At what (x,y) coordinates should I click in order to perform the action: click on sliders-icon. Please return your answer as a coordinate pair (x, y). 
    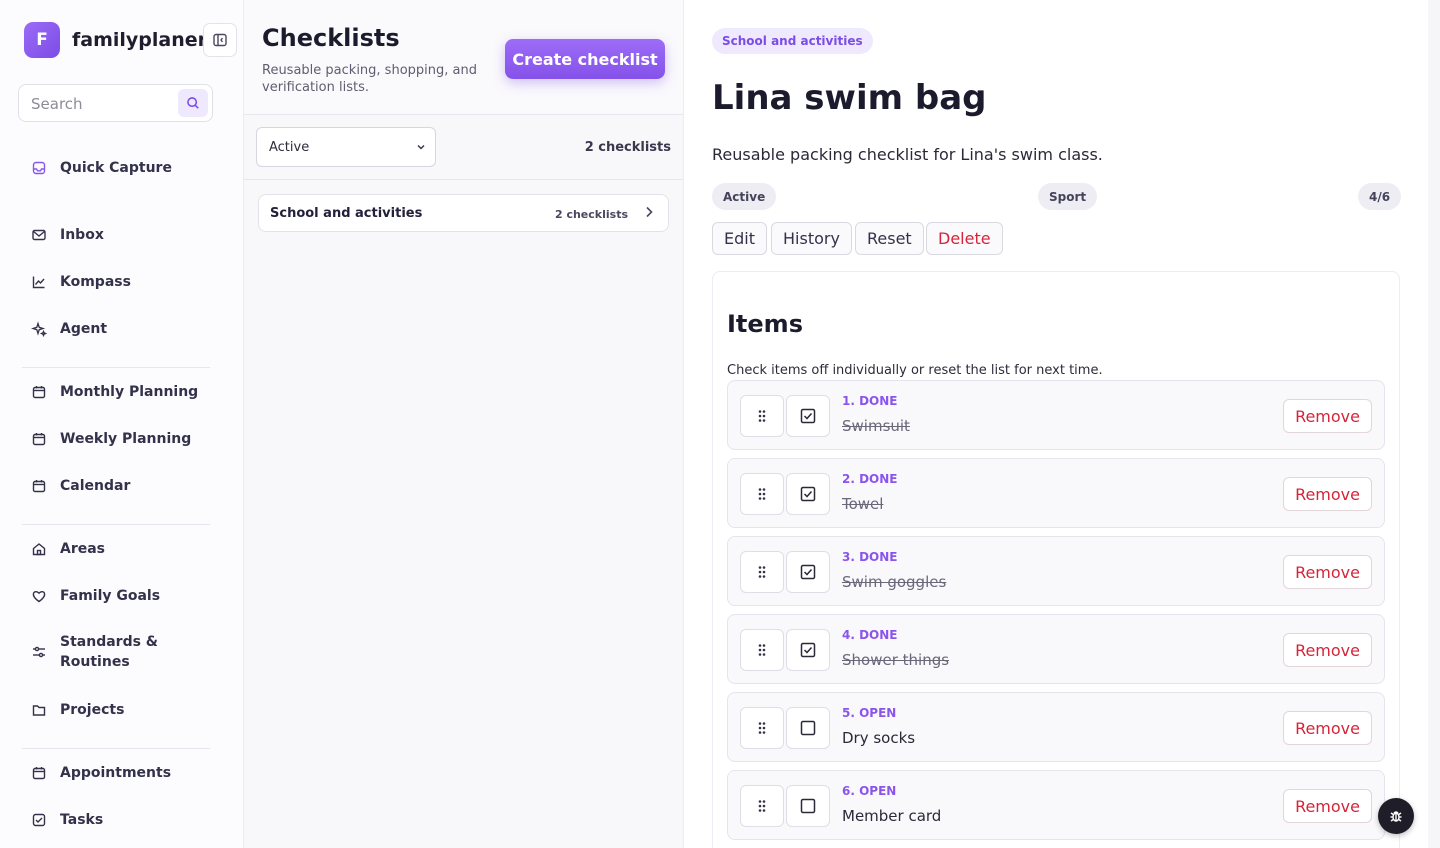
    Looking at the image, I should click on (39, 652).